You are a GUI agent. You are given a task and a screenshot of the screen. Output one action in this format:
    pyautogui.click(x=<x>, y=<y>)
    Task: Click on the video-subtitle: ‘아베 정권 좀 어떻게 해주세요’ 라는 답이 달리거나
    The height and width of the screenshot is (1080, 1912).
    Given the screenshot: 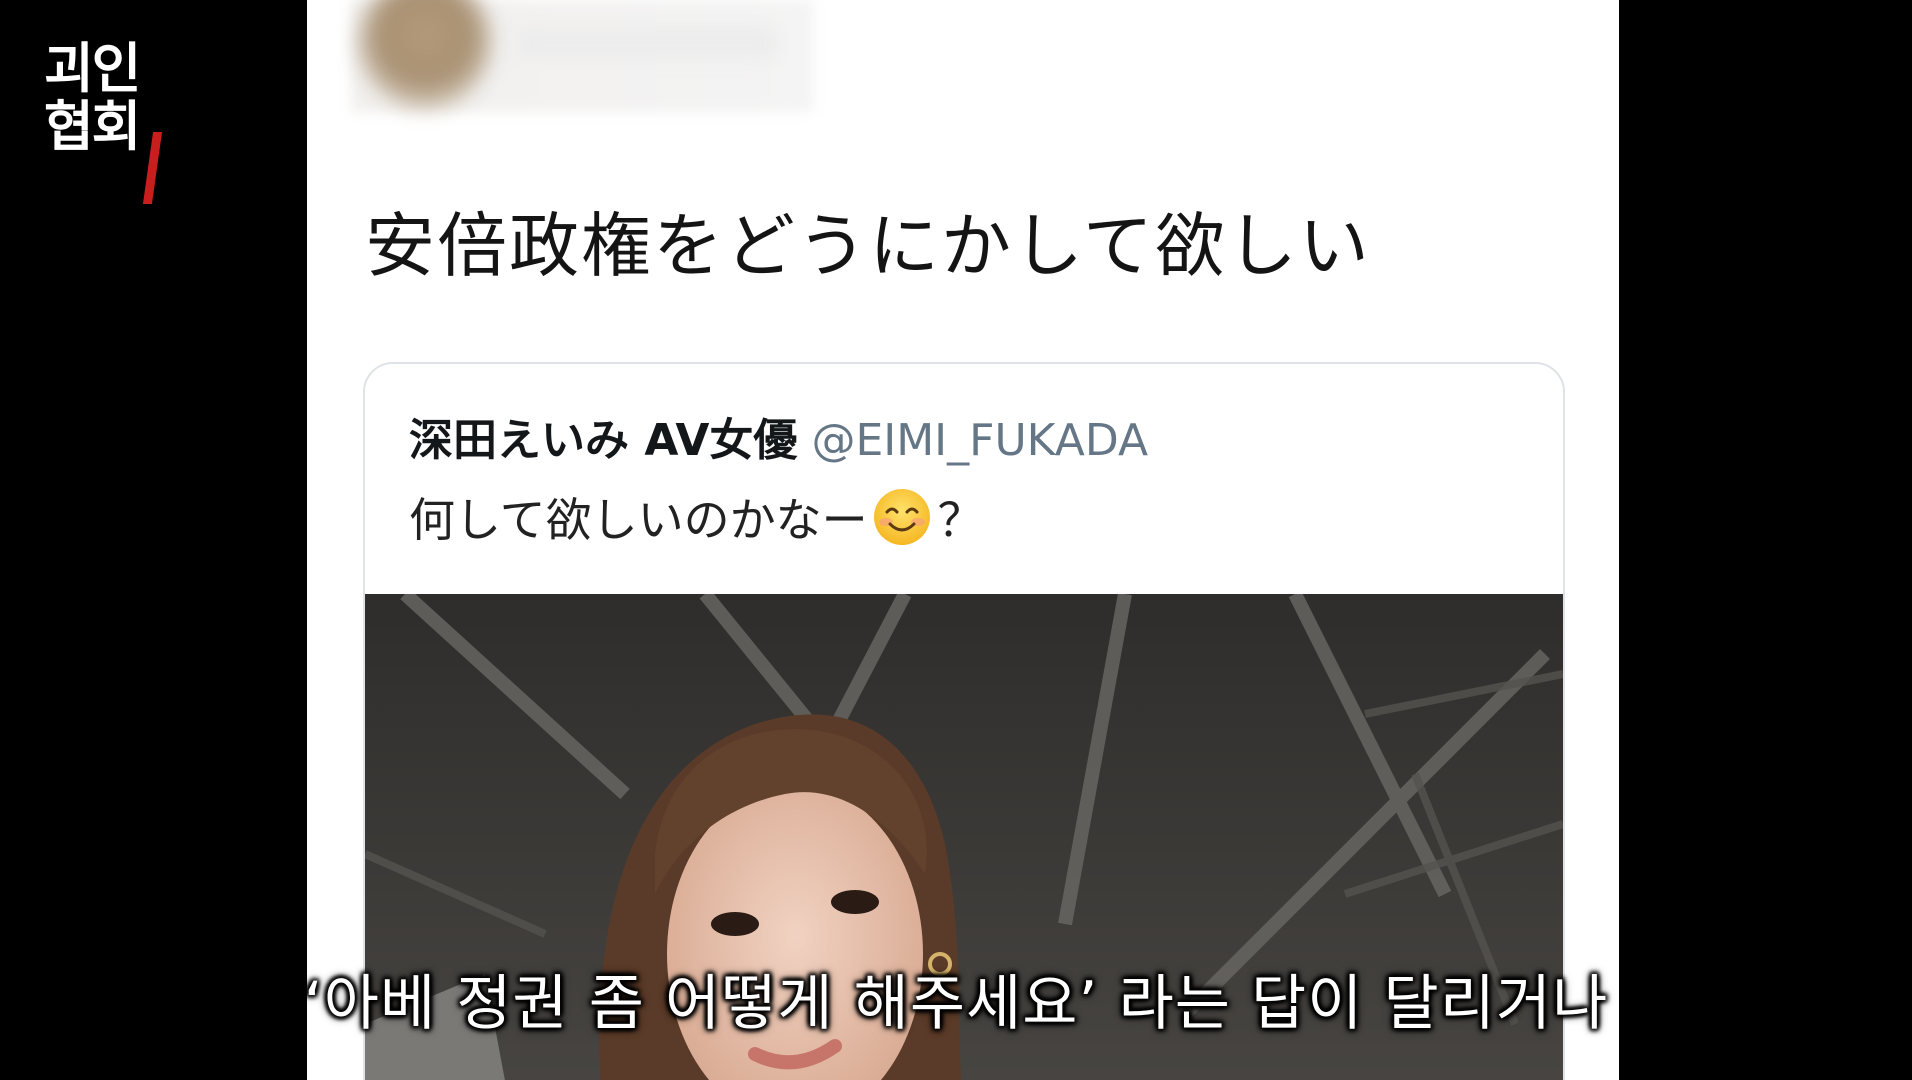 What is the action you would take?
    pyautogui.click(x=956, y=1004)
    